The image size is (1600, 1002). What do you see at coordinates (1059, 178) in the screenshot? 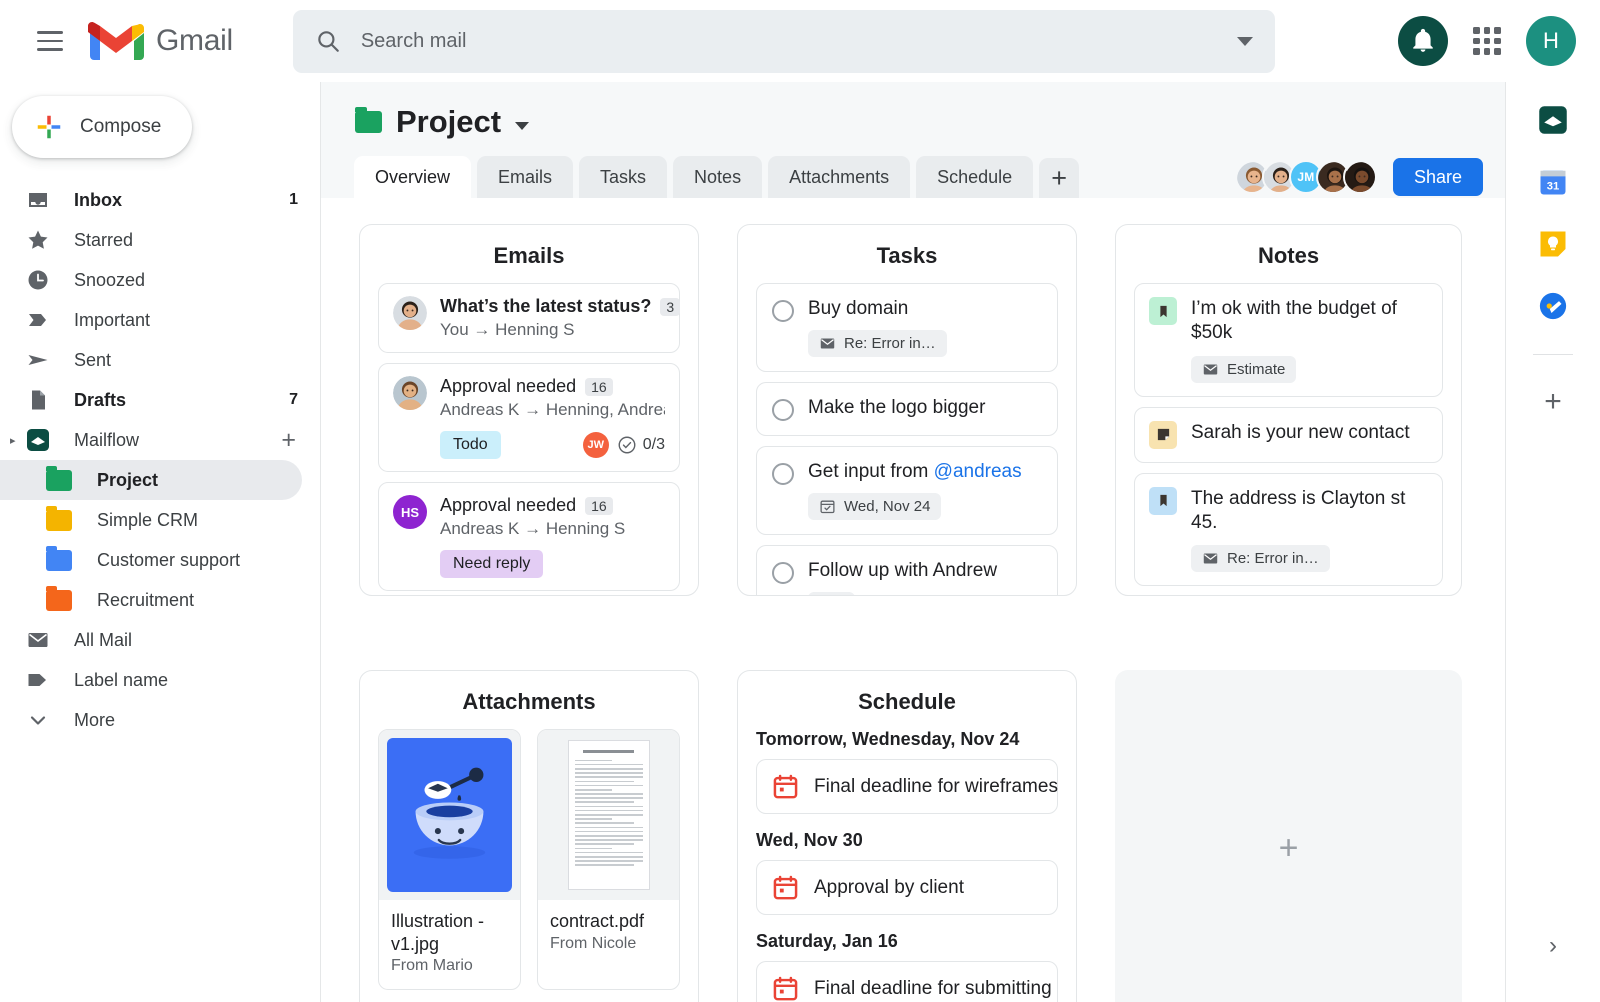
I see `add-tab-button: +` at bounding box center [1059, 178].